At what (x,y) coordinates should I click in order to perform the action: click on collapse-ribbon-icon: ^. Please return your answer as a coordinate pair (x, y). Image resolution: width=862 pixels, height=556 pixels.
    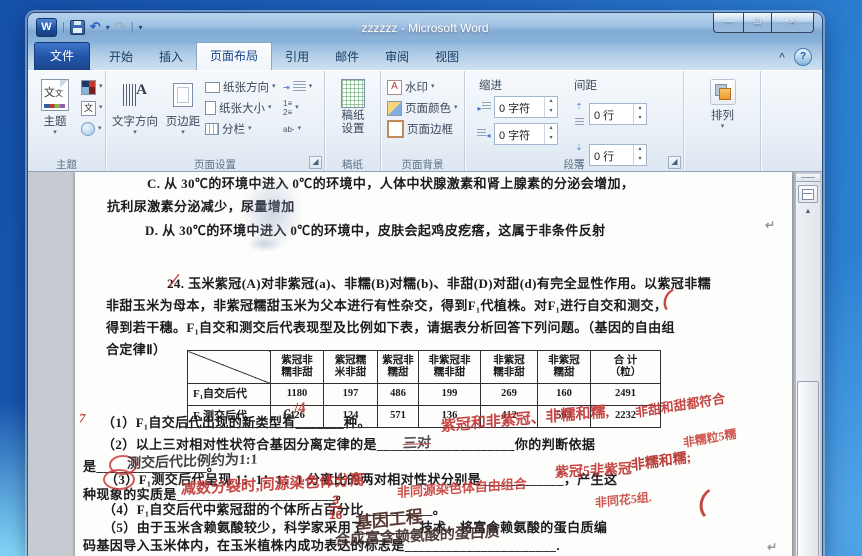
    Looking at the image, I should click on (782, 57).